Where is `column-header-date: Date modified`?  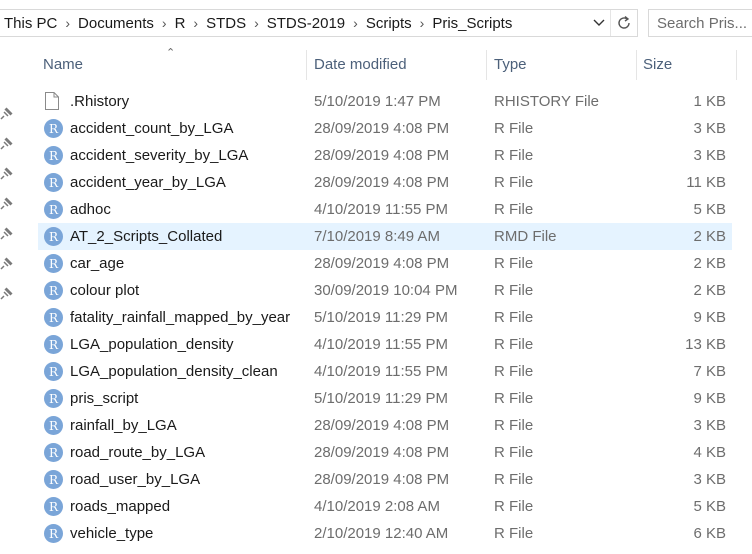 column-header-date: Date modified is located at coordinates (399, 64).